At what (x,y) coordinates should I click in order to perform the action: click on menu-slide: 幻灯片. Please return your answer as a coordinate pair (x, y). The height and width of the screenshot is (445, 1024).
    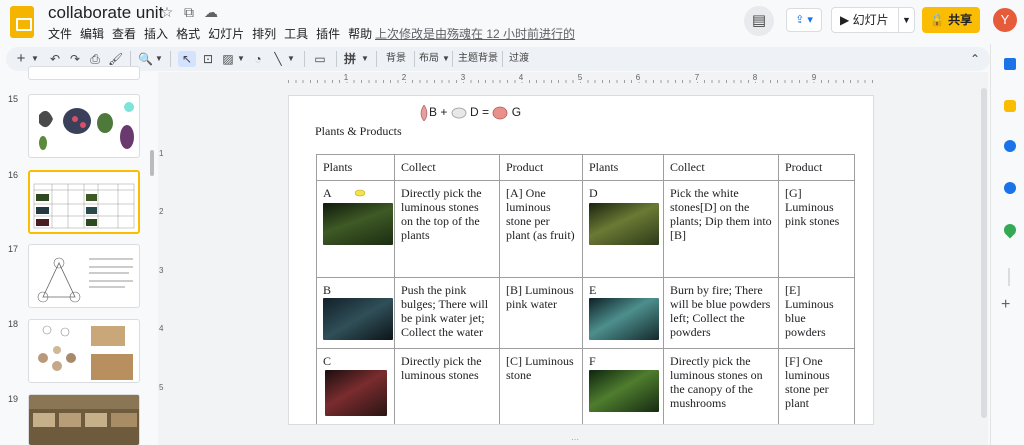
    Looking at the image, I should click on (228, 33).